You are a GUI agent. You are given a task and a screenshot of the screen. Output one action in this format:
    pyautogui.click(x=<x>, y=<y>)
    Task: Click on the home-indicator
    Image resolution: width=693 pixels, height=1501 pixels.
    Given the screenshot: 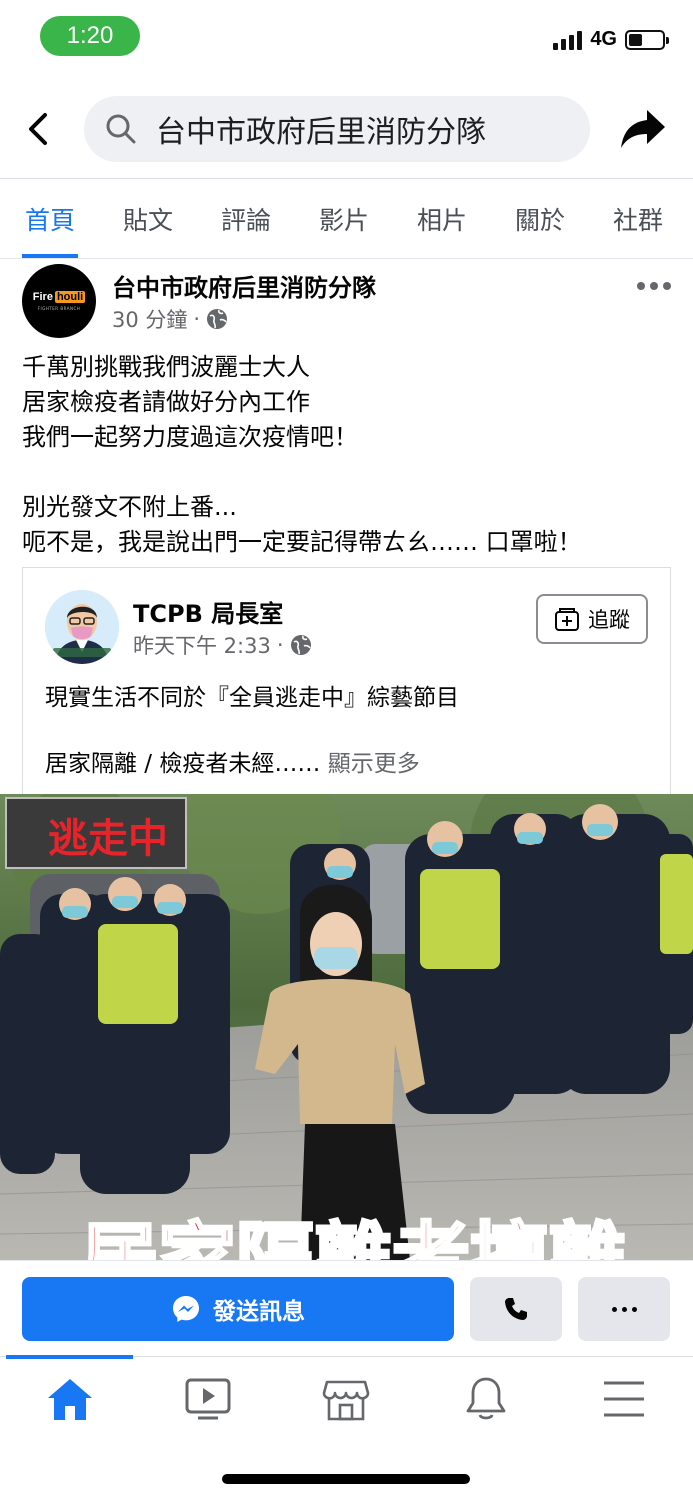 What is the action you would take?
    pyautogui.click(x=346, y=1479)
    